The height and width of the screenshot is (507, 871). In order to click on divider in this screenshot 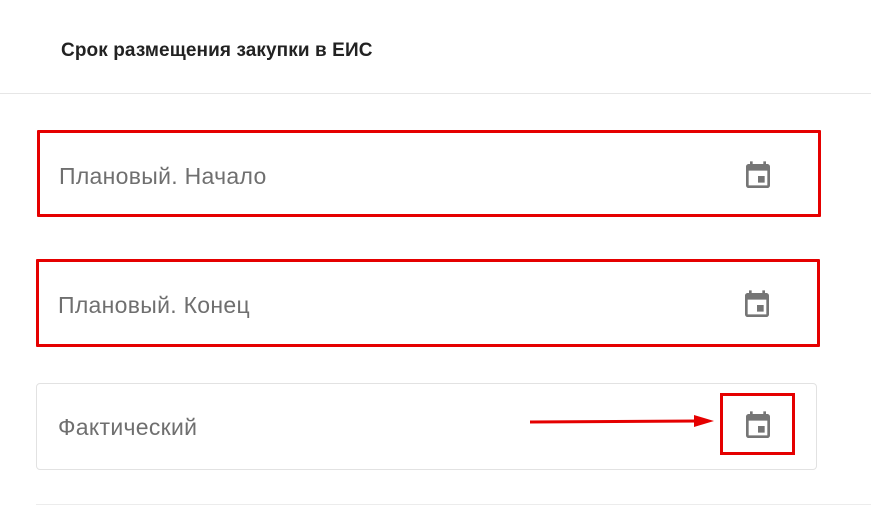, I will do `click(453, 504)`.